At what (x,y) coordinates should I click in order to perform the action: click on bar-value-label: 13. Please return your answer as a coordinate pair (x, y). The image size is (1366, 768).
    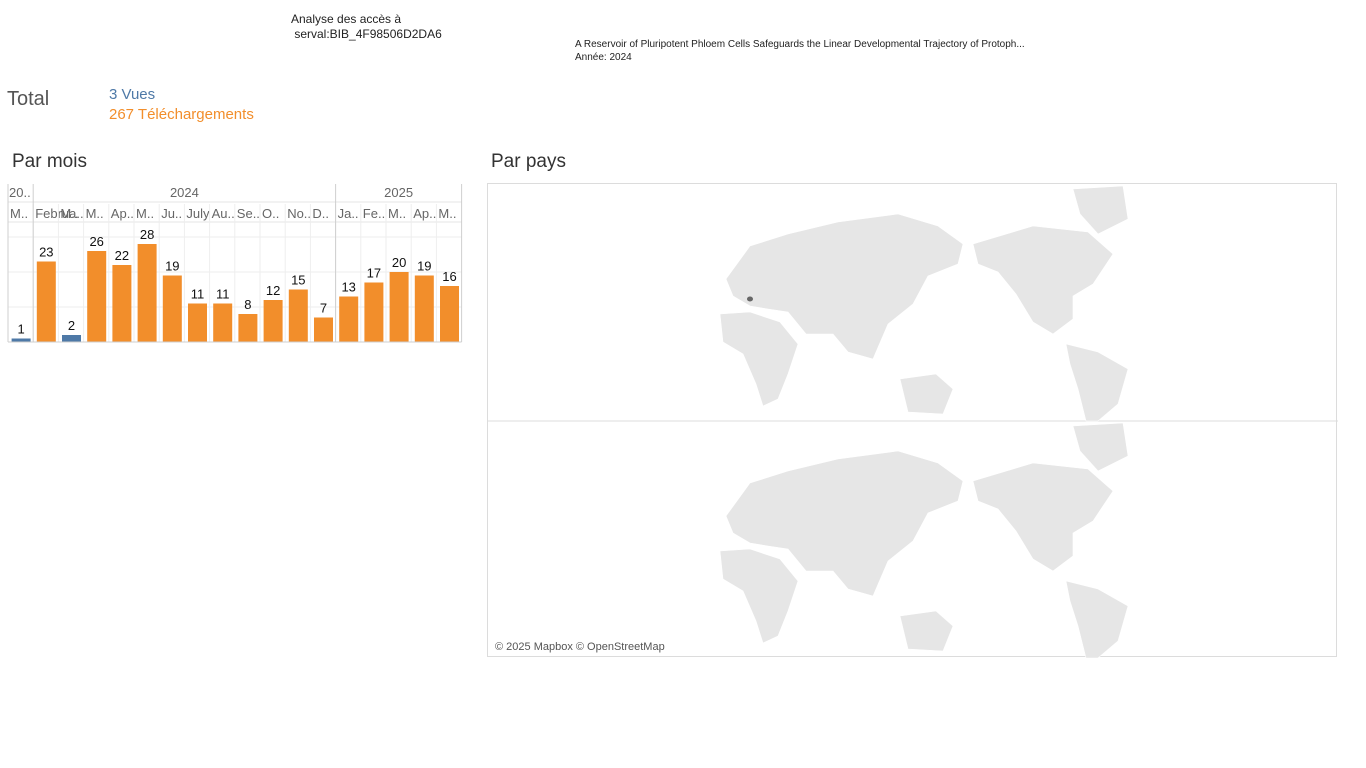
    Looking at the image, I should click on (348, 287).